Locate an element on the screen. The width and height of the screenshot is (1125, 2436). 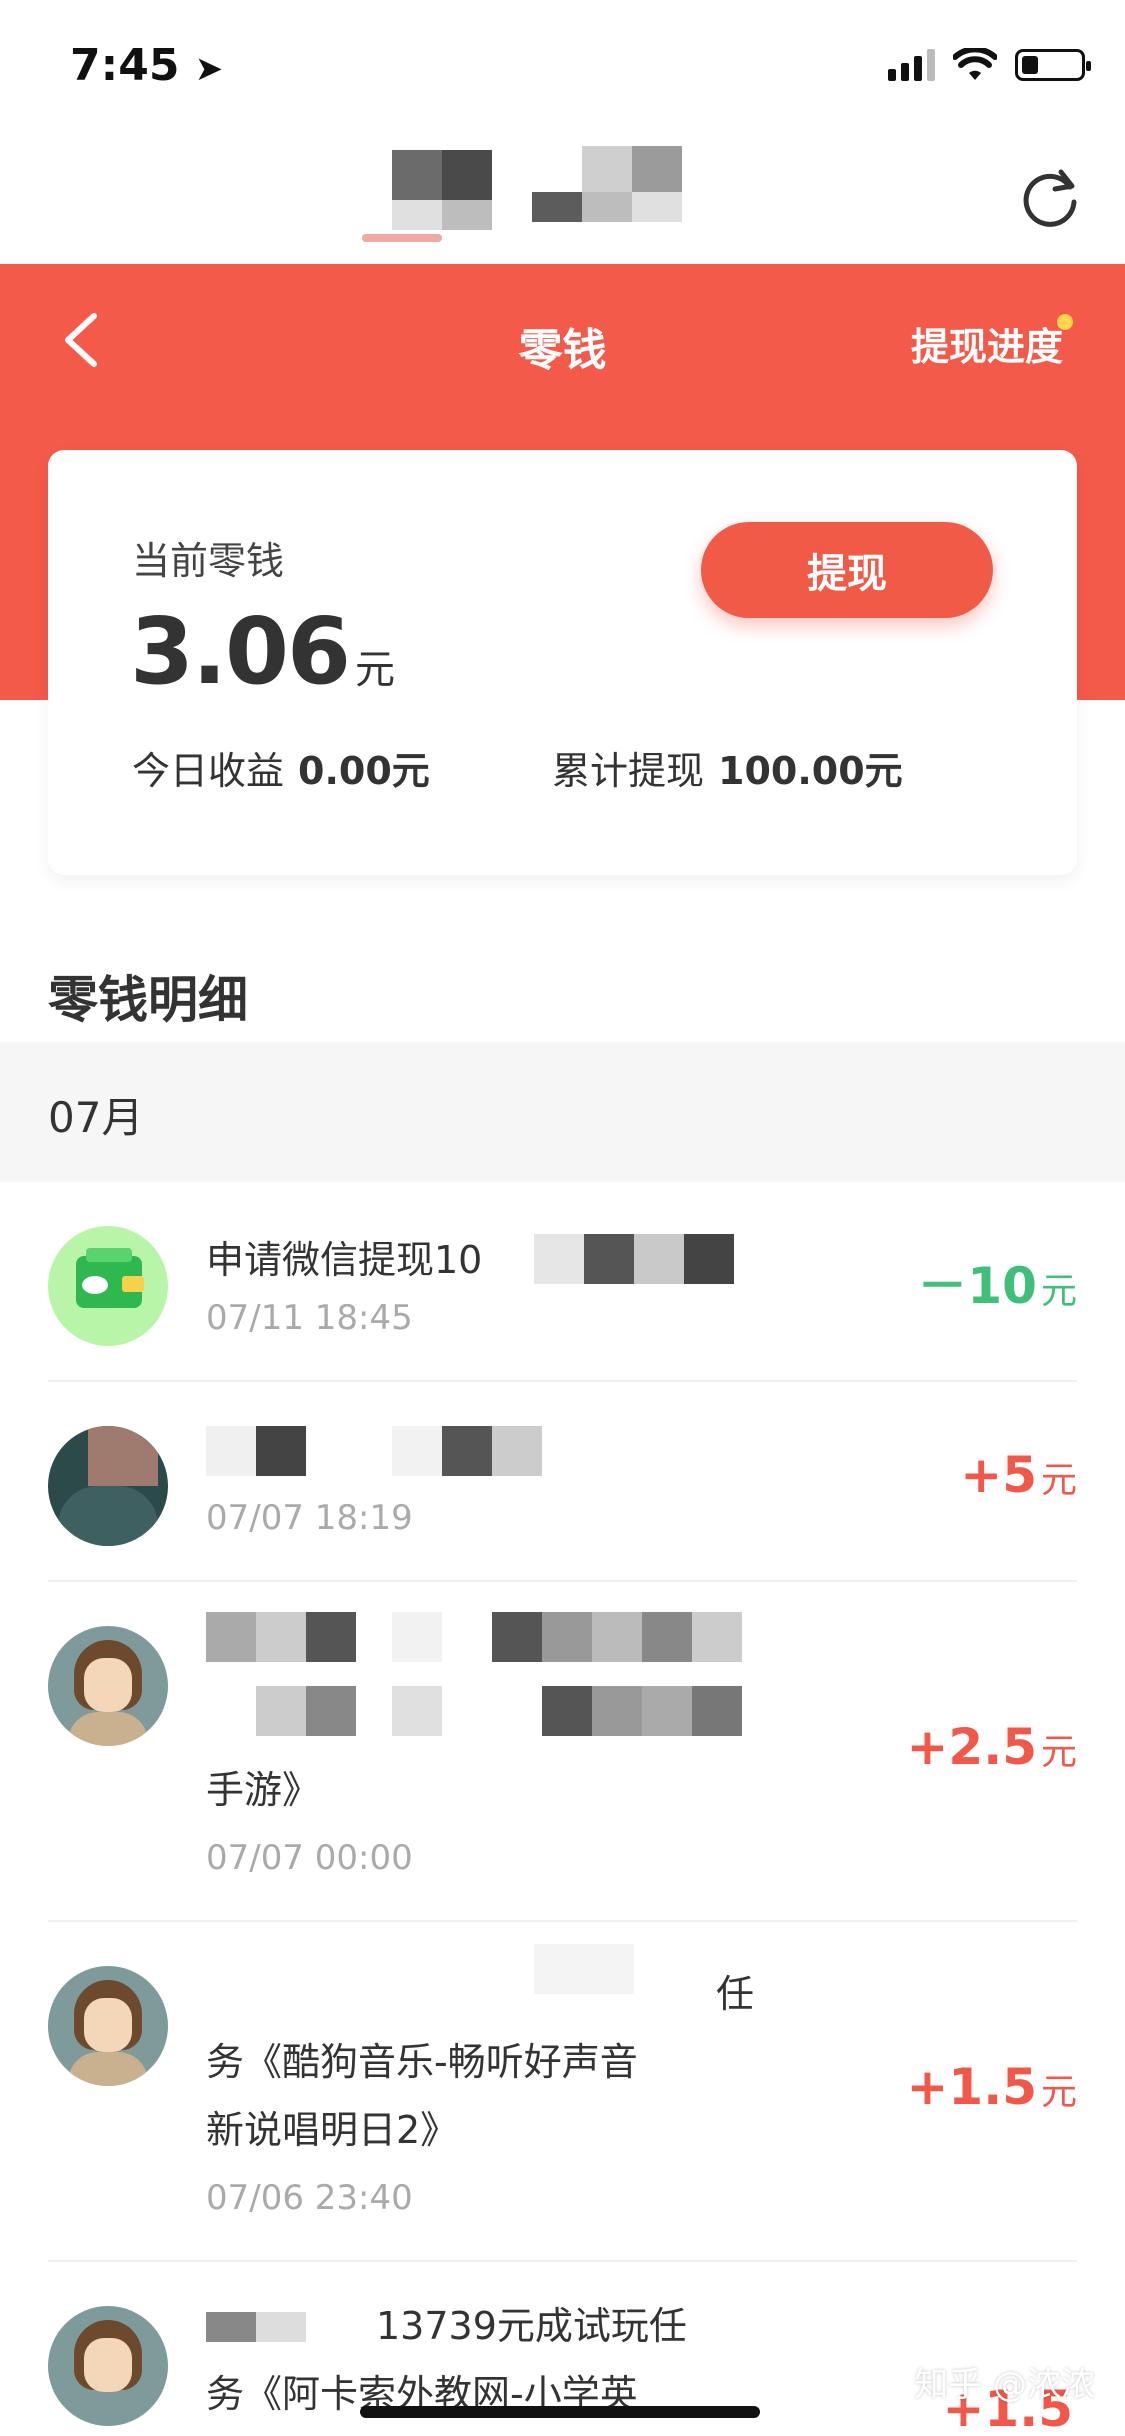
home-indicator is located at coordinates (560, 2412).